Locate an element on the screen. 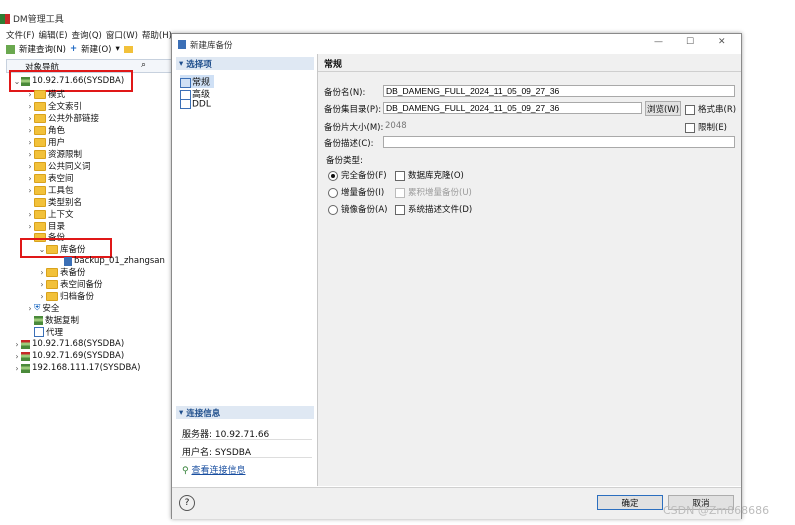 The image size is (795, 525). tree-node: › 公共外部链接 is located at coordinates (62, 118).